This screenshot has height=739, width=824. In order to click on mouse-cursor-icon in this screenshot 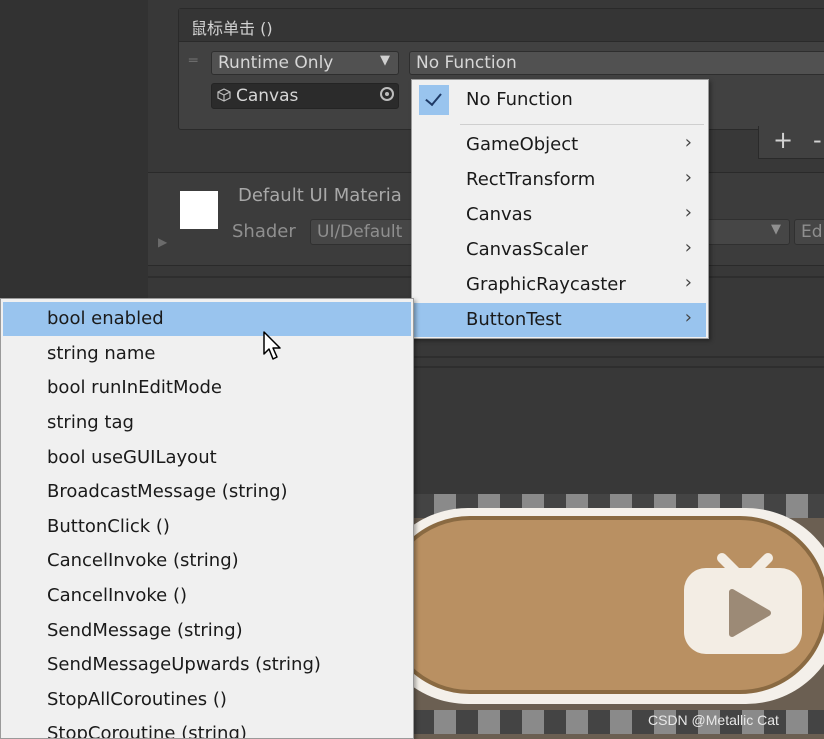, I will do `click(272, 345)`.